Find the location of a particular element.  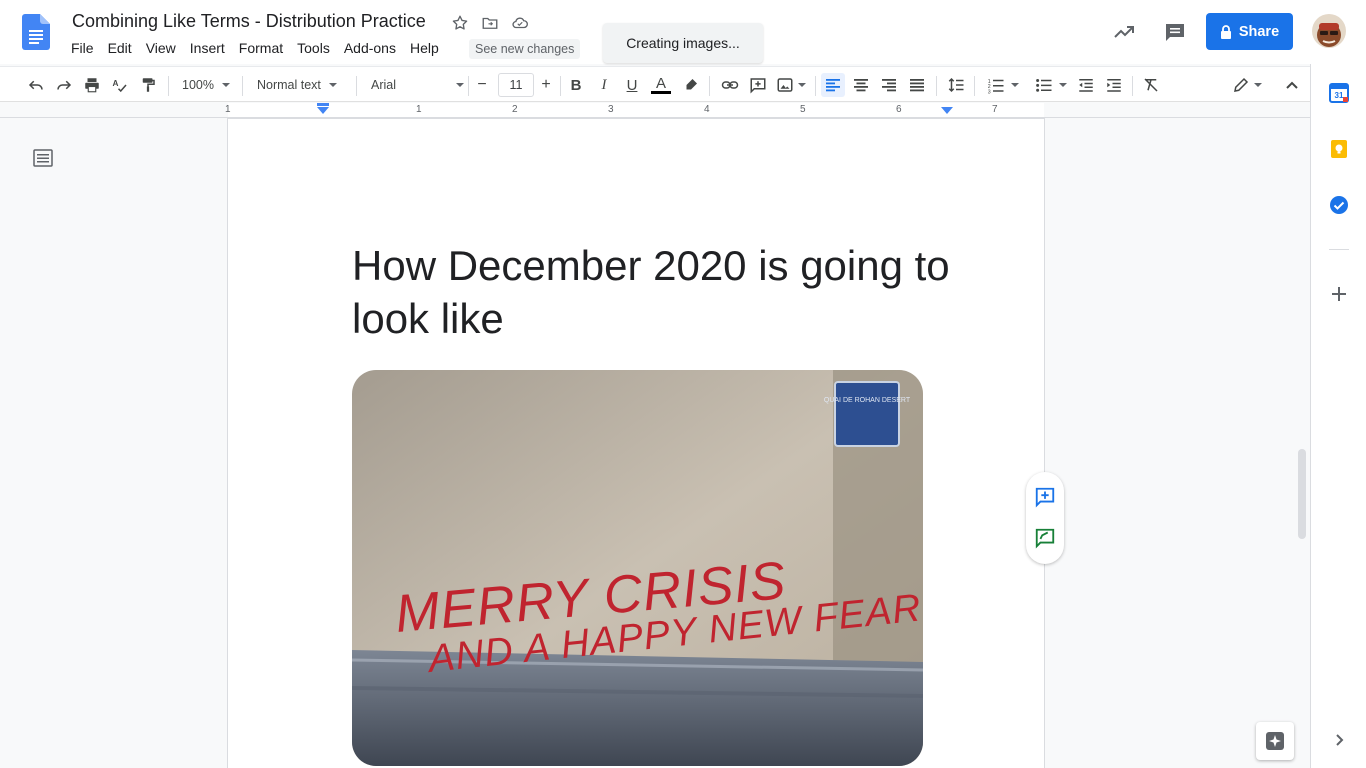

ruler-number: 5 is located at coordinates (803, 109).